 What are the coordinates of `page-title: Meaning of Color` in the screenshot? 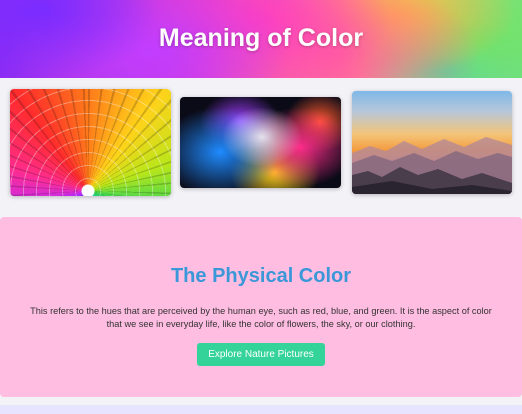 It's located at (261, 38).